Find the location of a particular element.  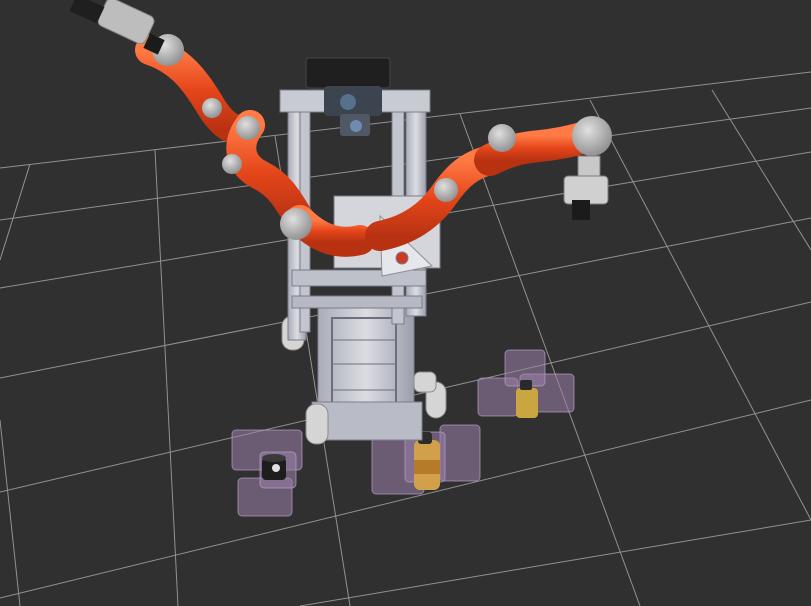

bottle-center is located at coordinates (427, 461).